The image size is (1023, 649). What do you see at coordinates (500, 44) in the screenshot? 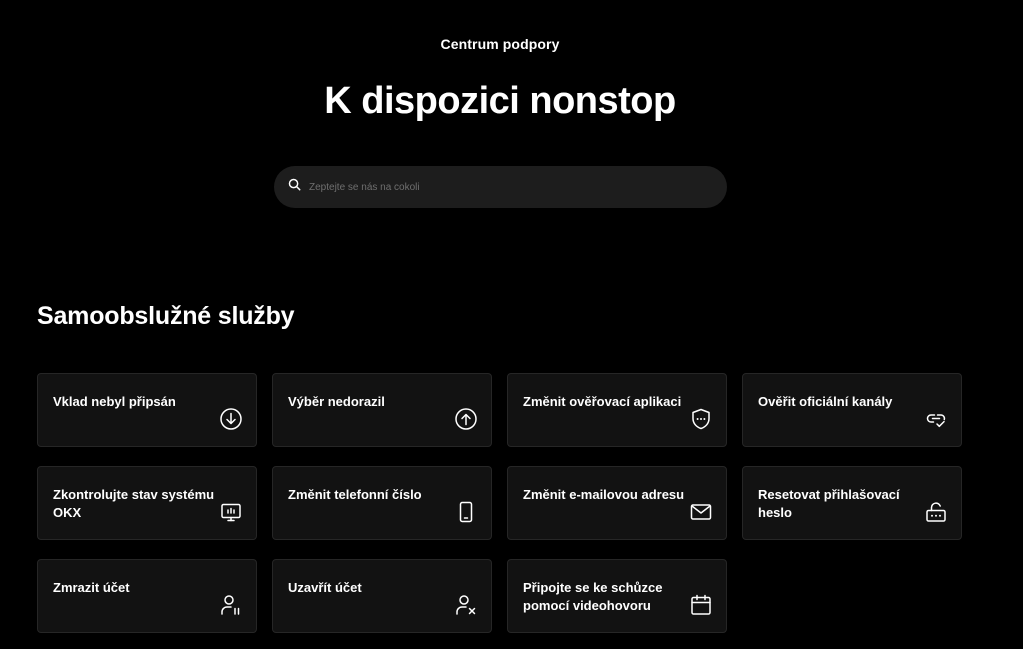
I see `page-eyebrow: Centrum podpory` at bounding box center [500, 44].